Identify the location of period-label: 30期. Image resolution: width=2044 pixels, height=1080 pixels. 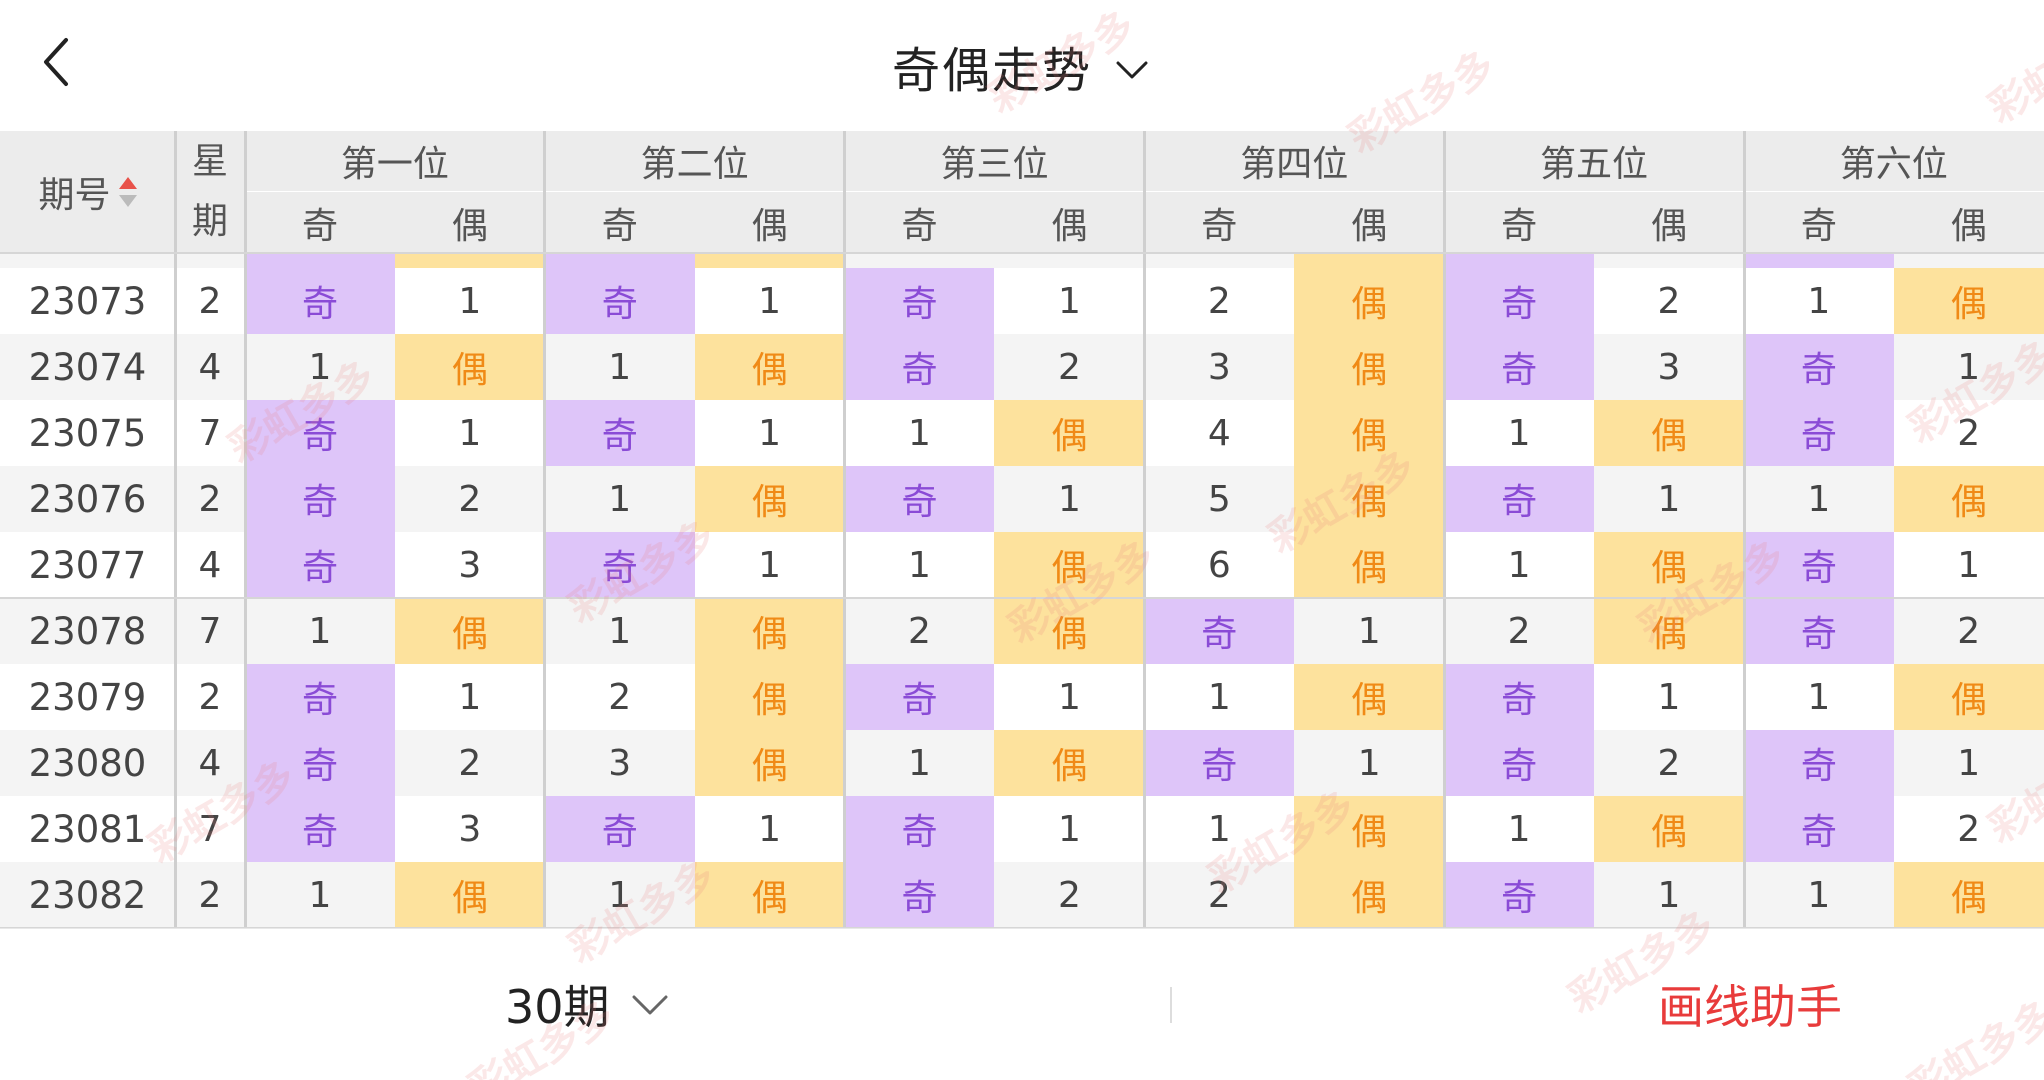
(557, 1007).